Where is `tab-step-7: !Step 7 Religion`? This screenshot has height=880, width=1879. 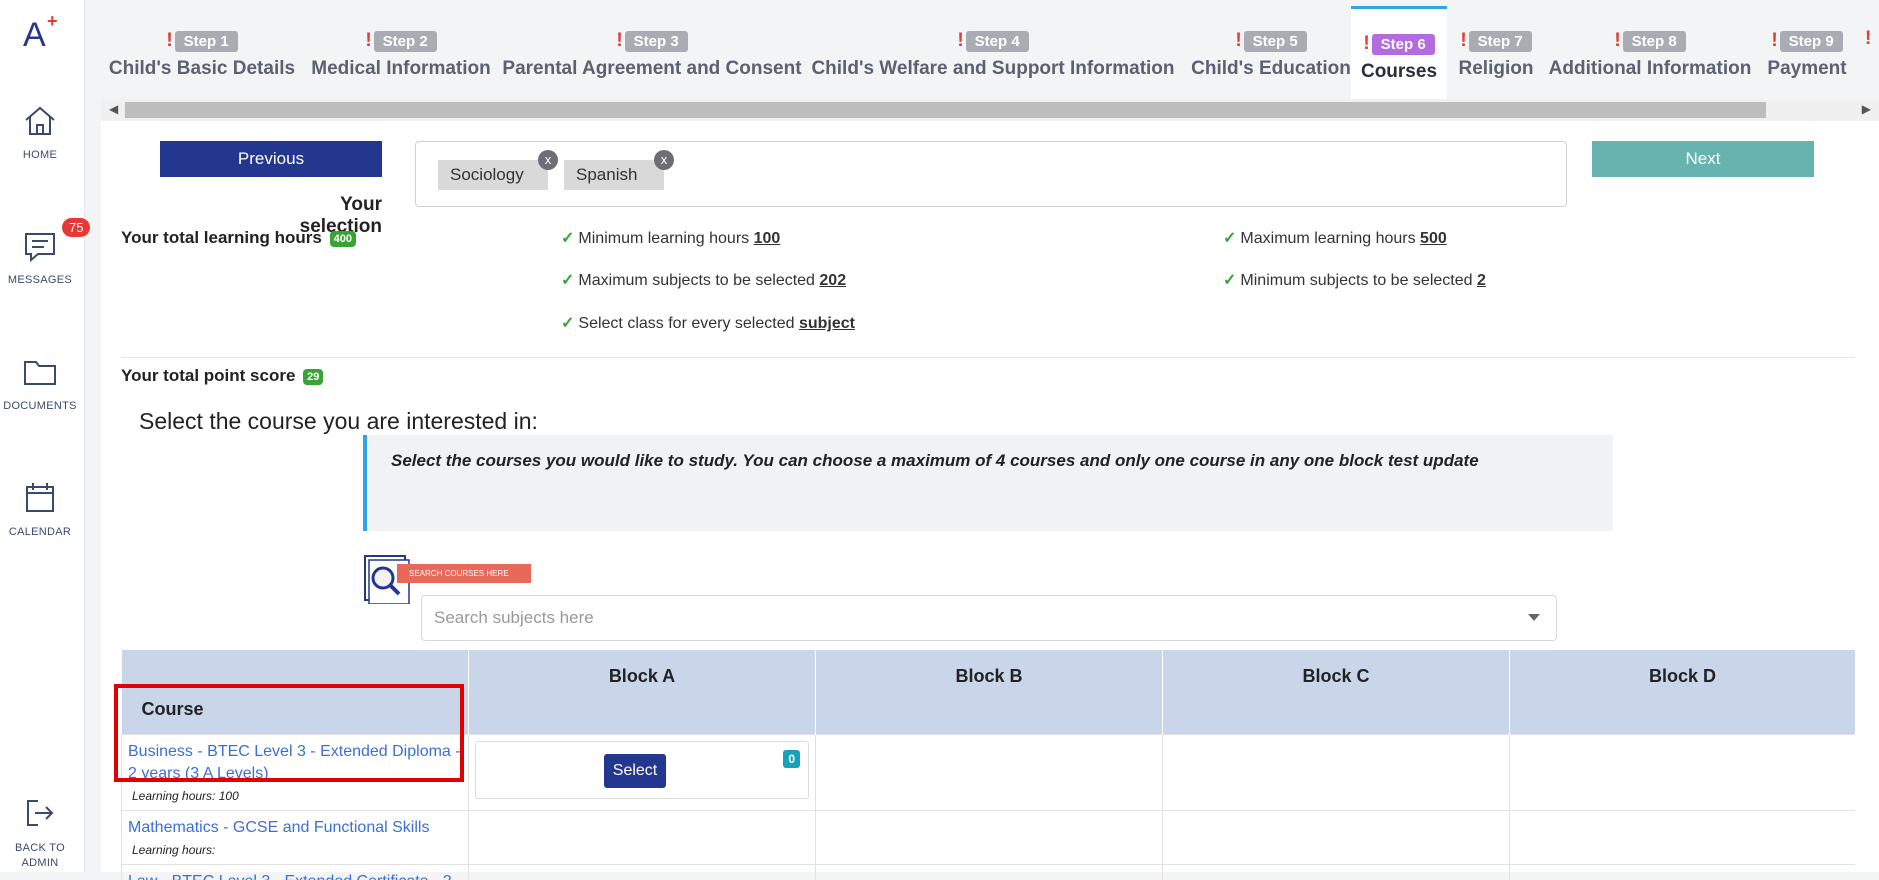
tab-step-7: !Step 7 Religion is located at coordinates (1496, 52).